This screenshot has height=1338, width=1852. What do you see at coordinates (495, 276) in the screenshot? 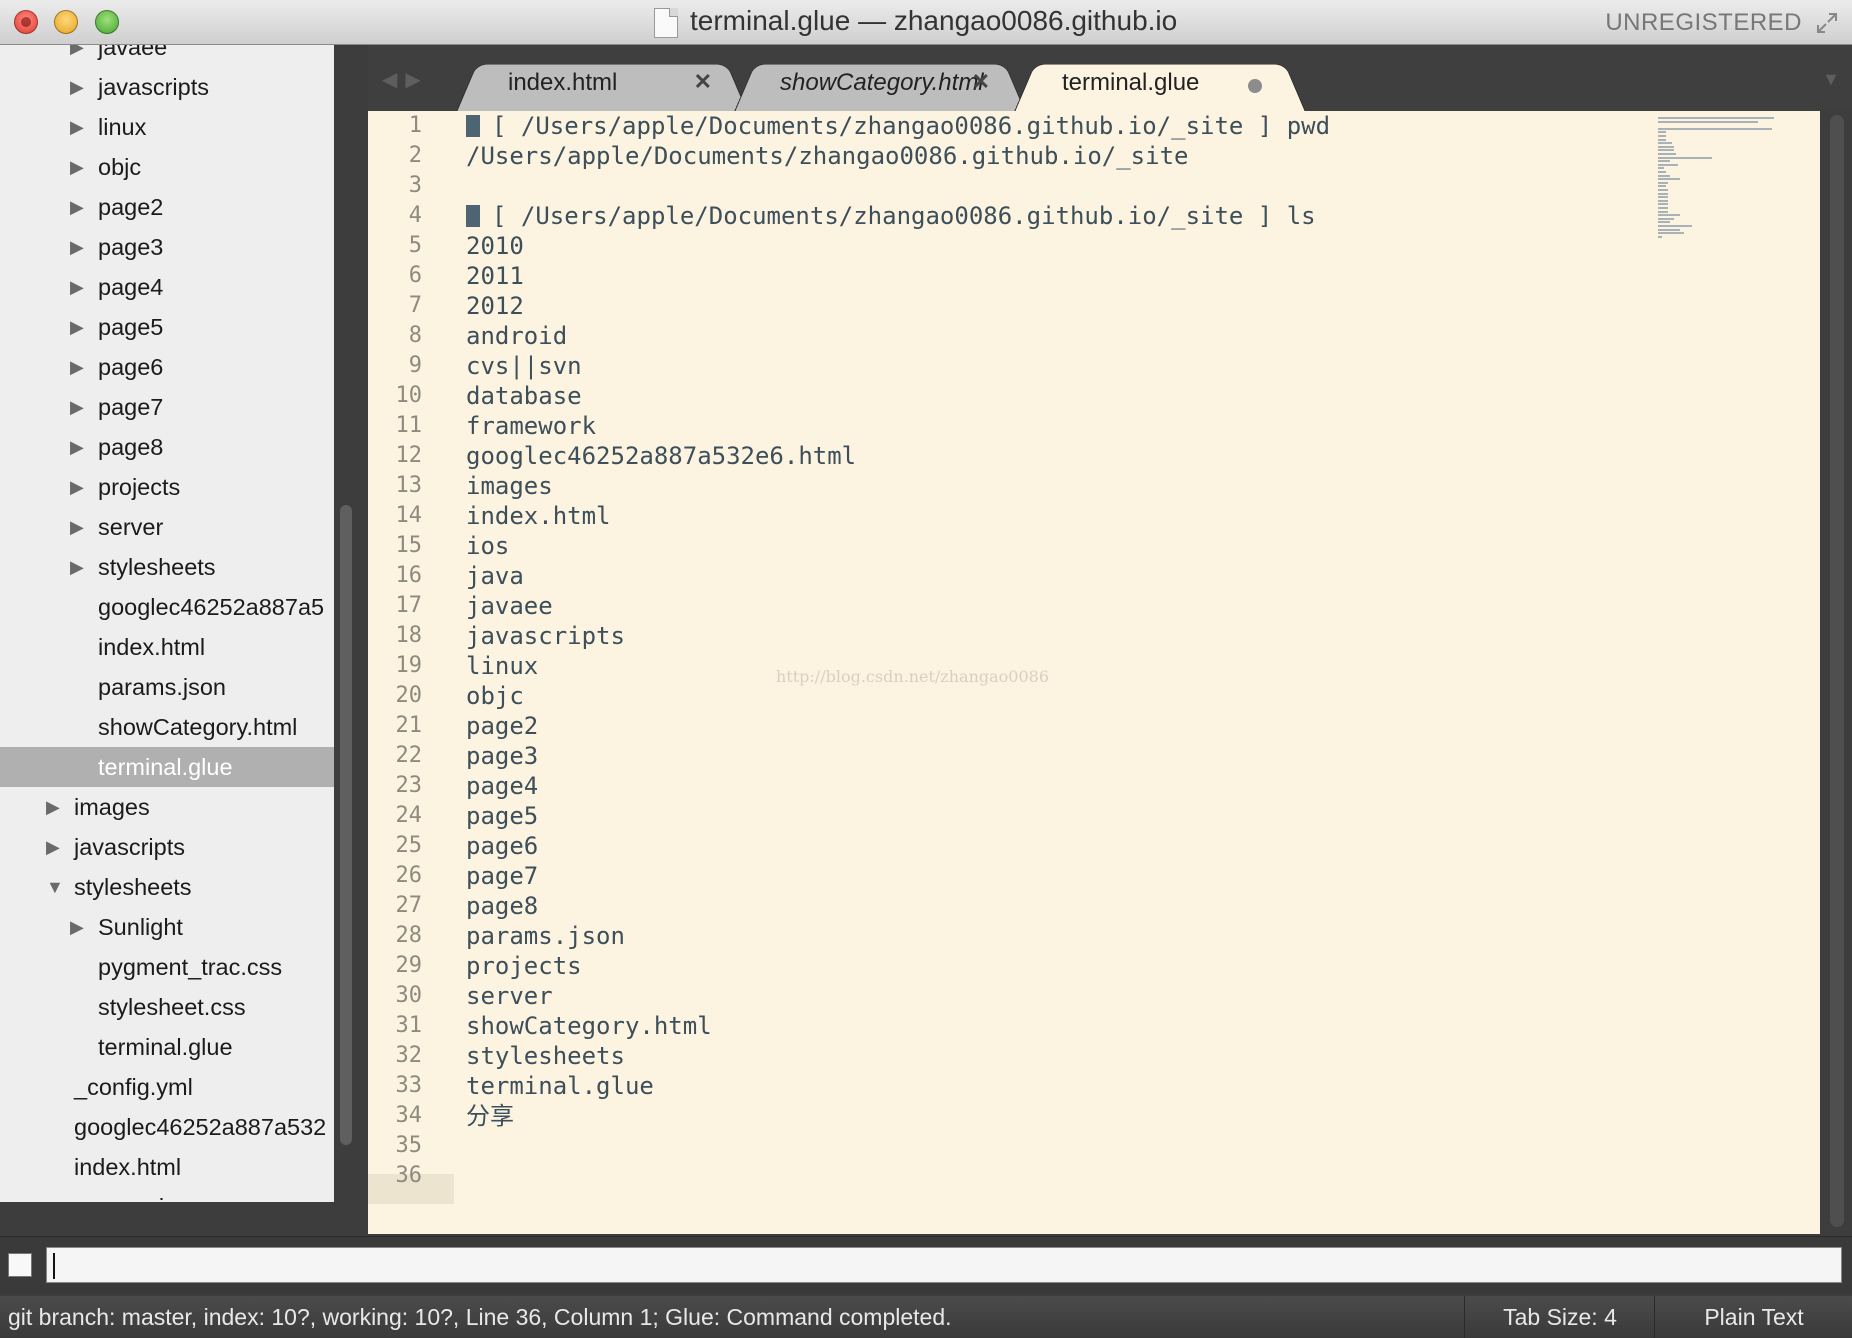
I see `code-line-text: 2011` at bounding box center [495, 276].